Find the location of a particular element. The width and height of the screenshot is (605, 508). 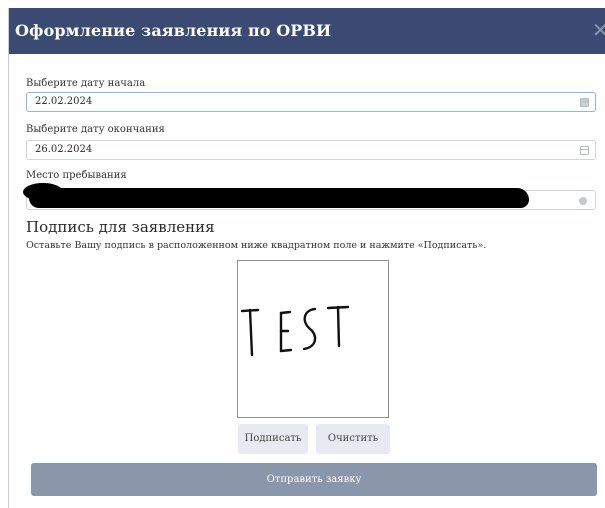

start-date-label: Выберите дату начала is located at coordinates (86, 83).